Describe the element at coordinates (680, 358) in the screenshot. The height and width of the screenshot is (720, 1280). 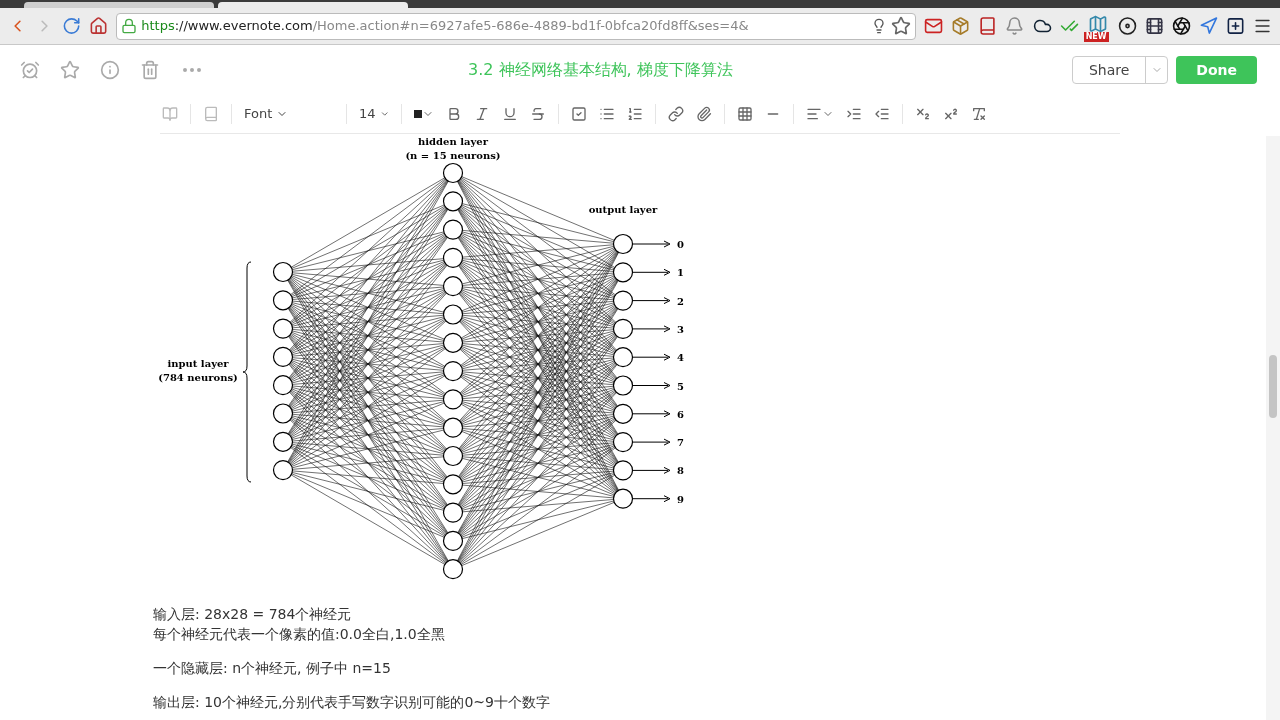
I see `output-digit: 4` at that location.